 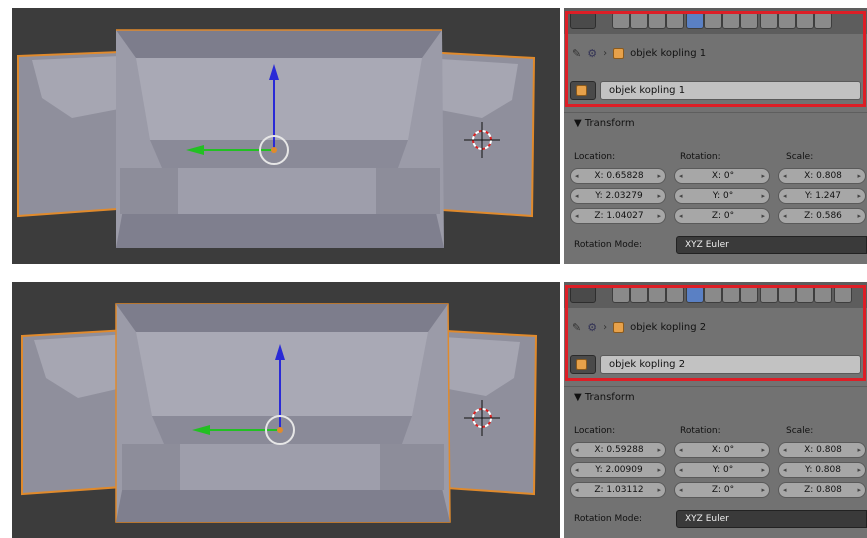 What do you see at coordinates (822, 490) in the screenshot?
I see `scale-z-field: ◂ Z: 0.808 ▸` at bounding box center [822, 490].